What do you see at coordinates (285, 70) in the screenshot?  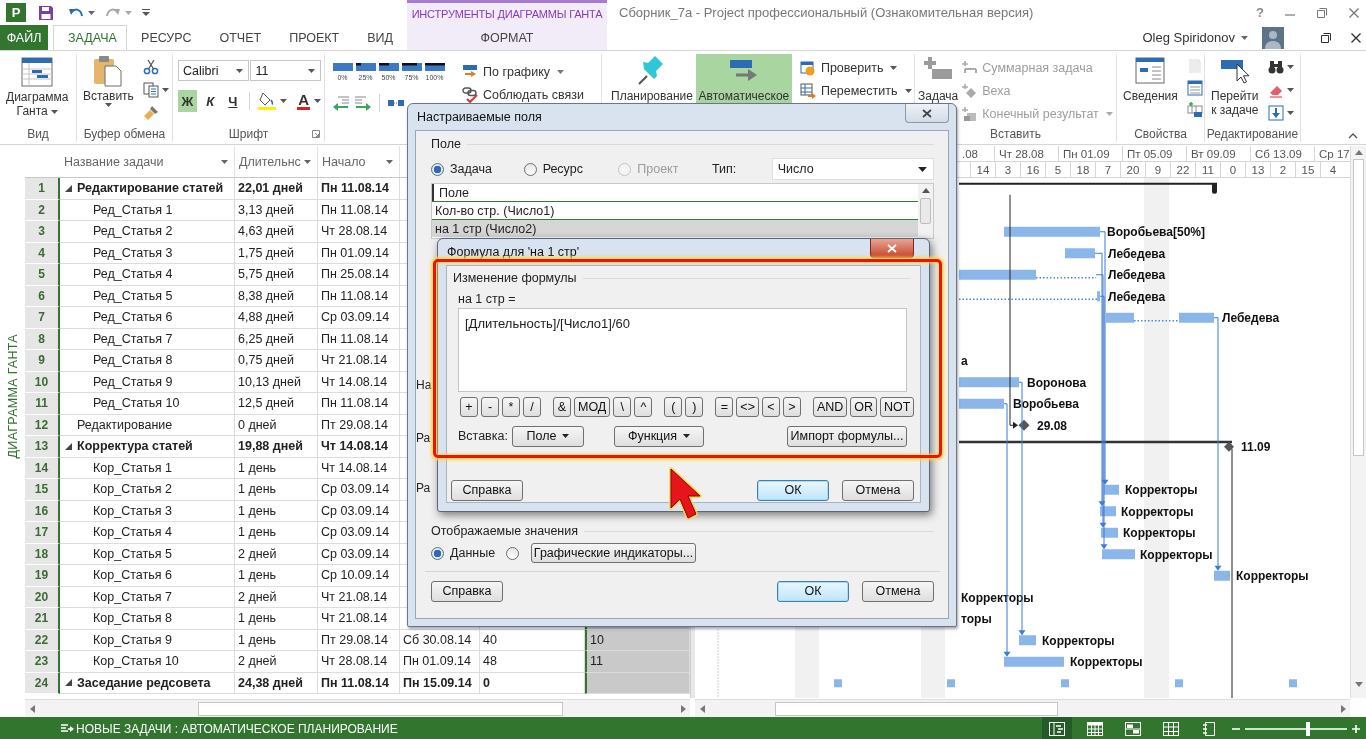 I see `font-size-field: 11` at bounding box center [285, 70].